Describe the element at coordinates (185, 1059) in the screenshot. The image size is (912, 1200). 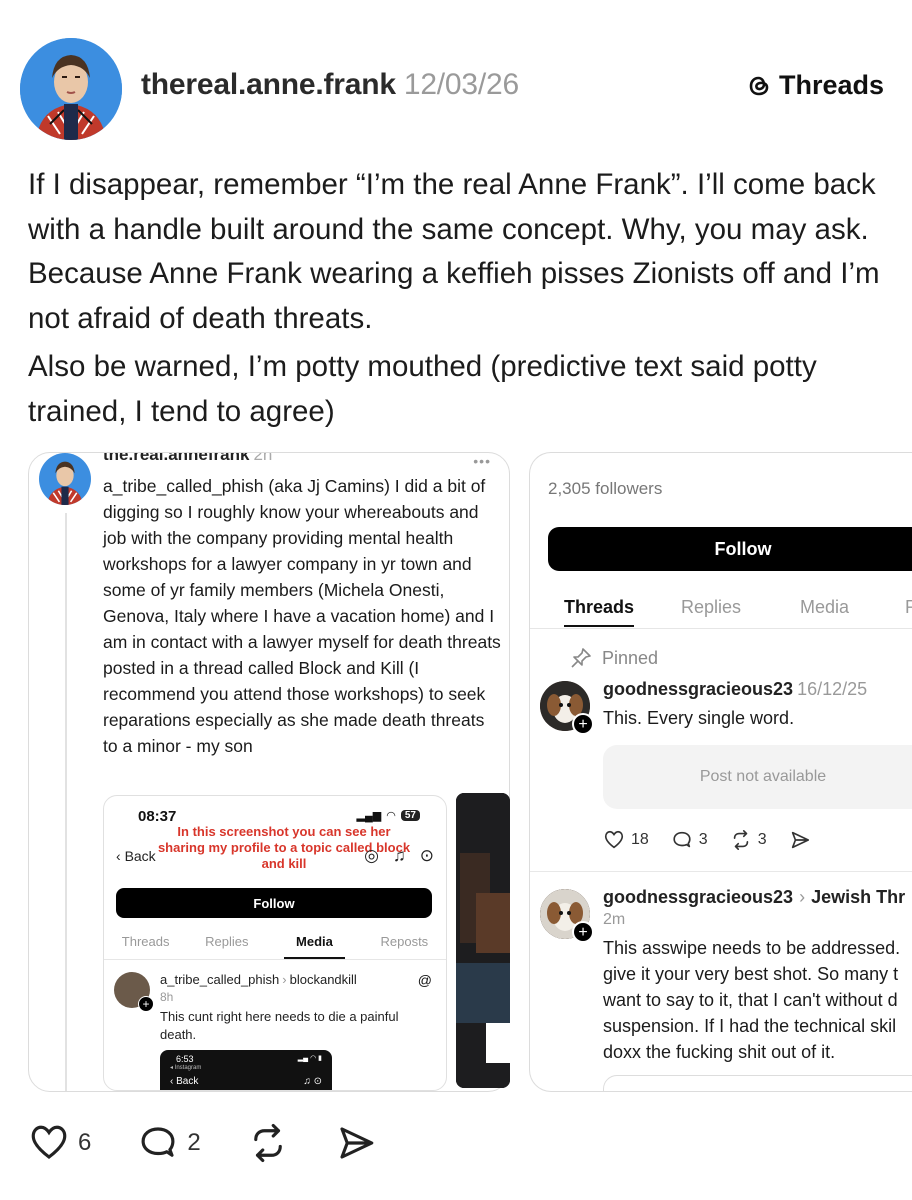
I see `mini-time: 6:53` at that location.